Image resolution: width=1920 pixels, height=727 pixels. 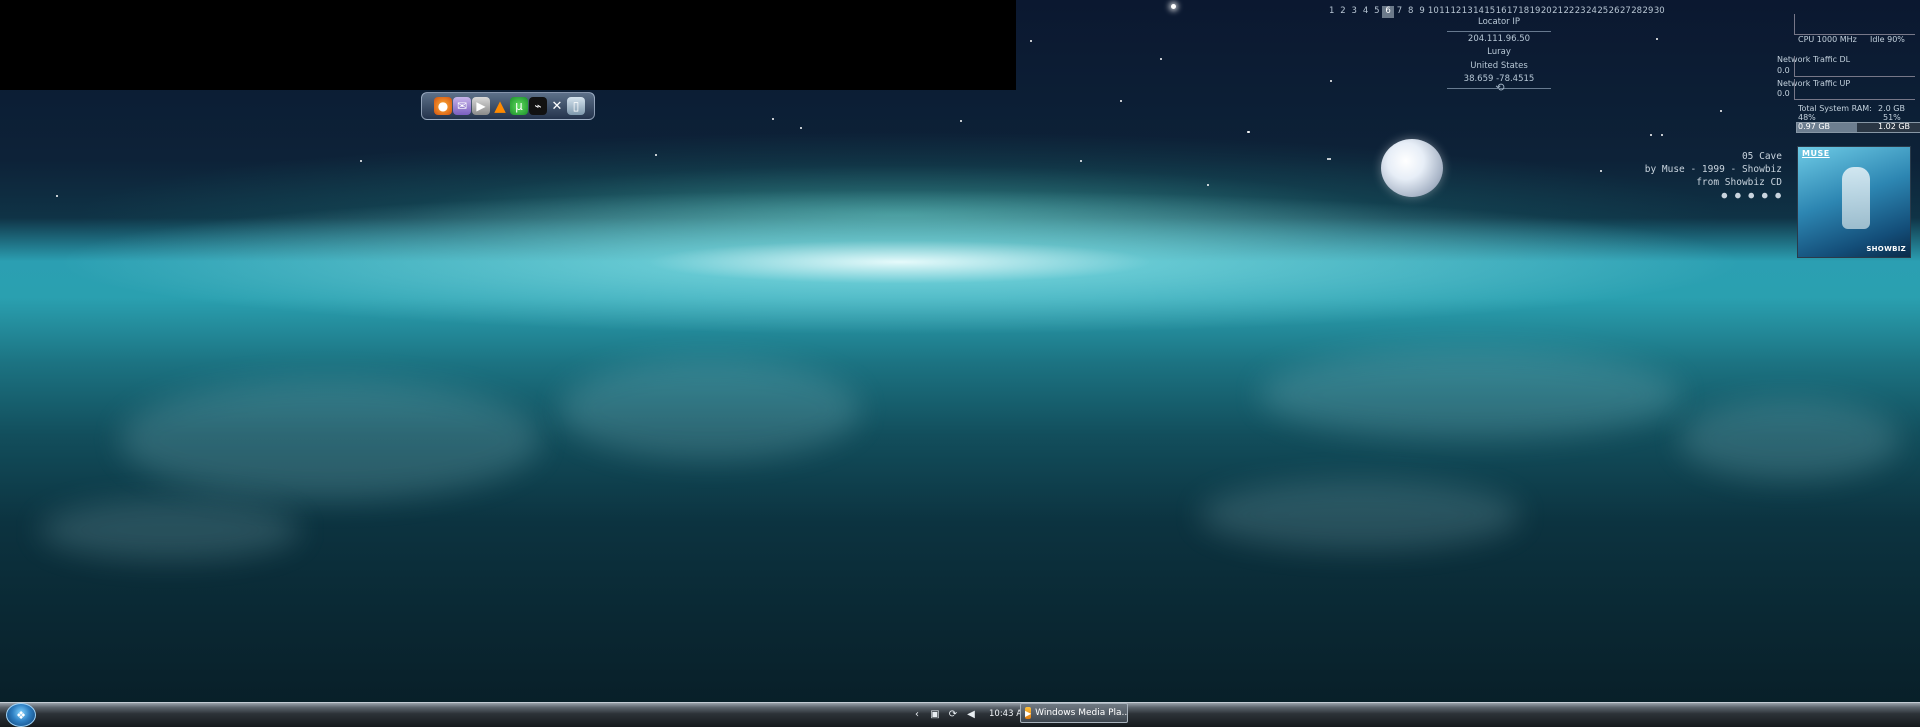 What do you see at coordinates (1783, 93) in the screenshot?
I see `net-up-value: 0.0` at bounding box center [1783, 93].